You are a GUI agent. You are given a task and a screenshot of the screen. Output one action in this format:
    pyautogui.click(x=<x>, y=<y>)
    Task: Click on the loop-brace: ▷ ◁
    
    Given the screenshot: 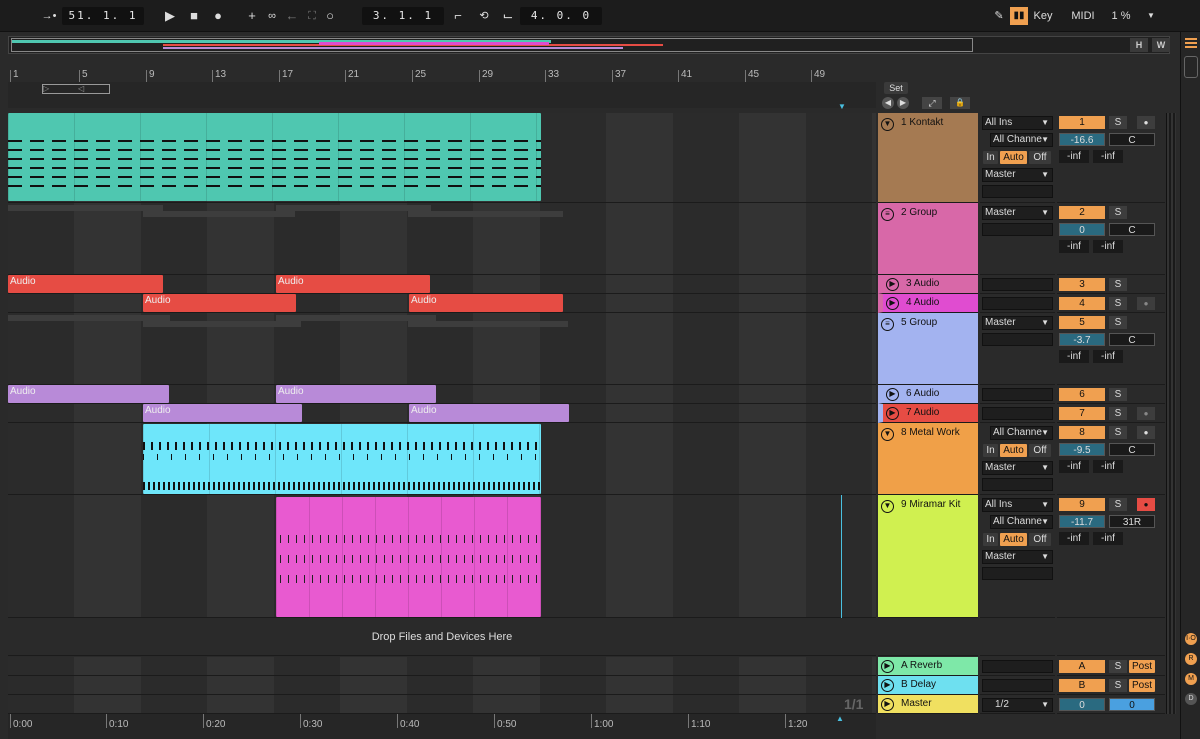 What is the action you would take?
    pyautogui.click(x=76, y=89)
    